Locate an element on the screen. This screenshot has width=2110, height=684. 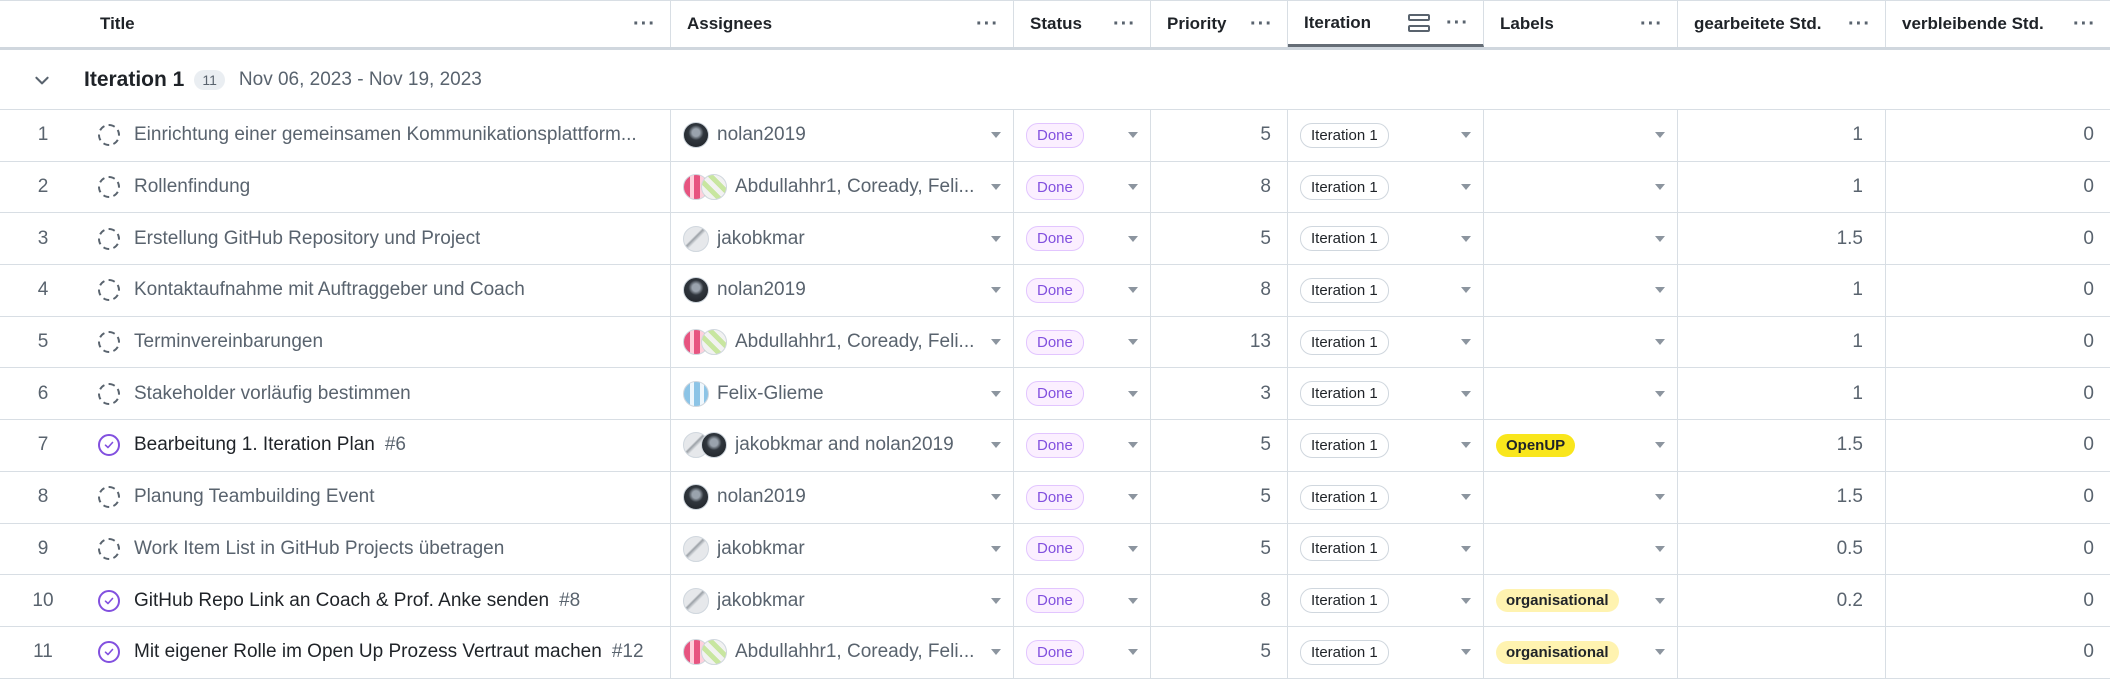
column-header-gearbeitete: gearbeitete Std. ··· is located at coordinates (1782, 24).